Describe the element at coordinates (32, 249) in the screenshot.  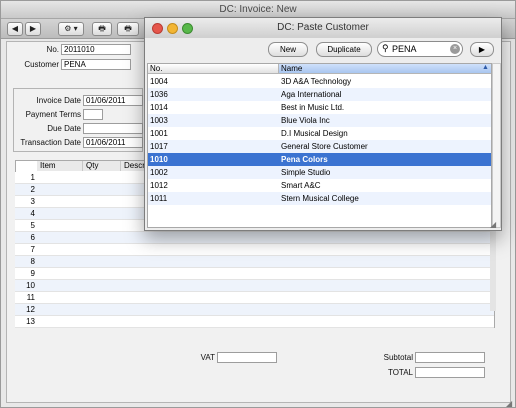
I see `grid-row-number: 7` at that location.